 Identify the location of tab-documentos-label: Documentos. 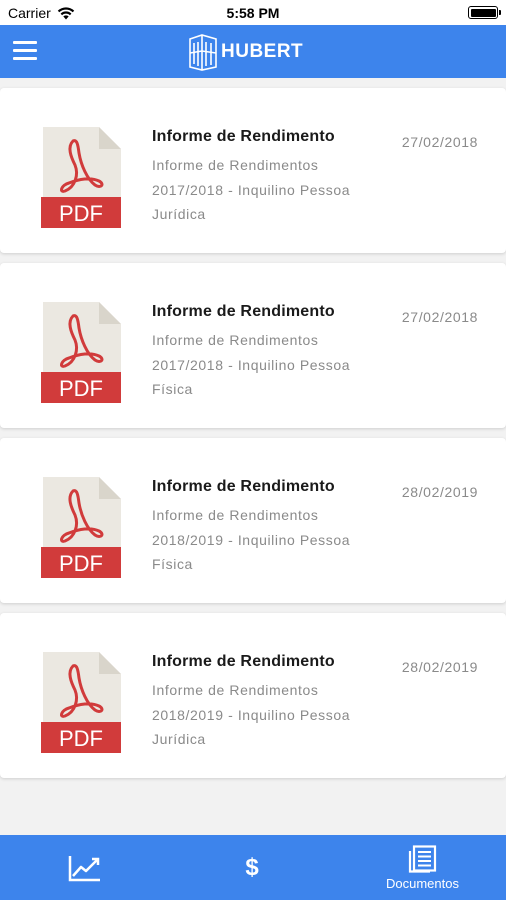
(422, 883).